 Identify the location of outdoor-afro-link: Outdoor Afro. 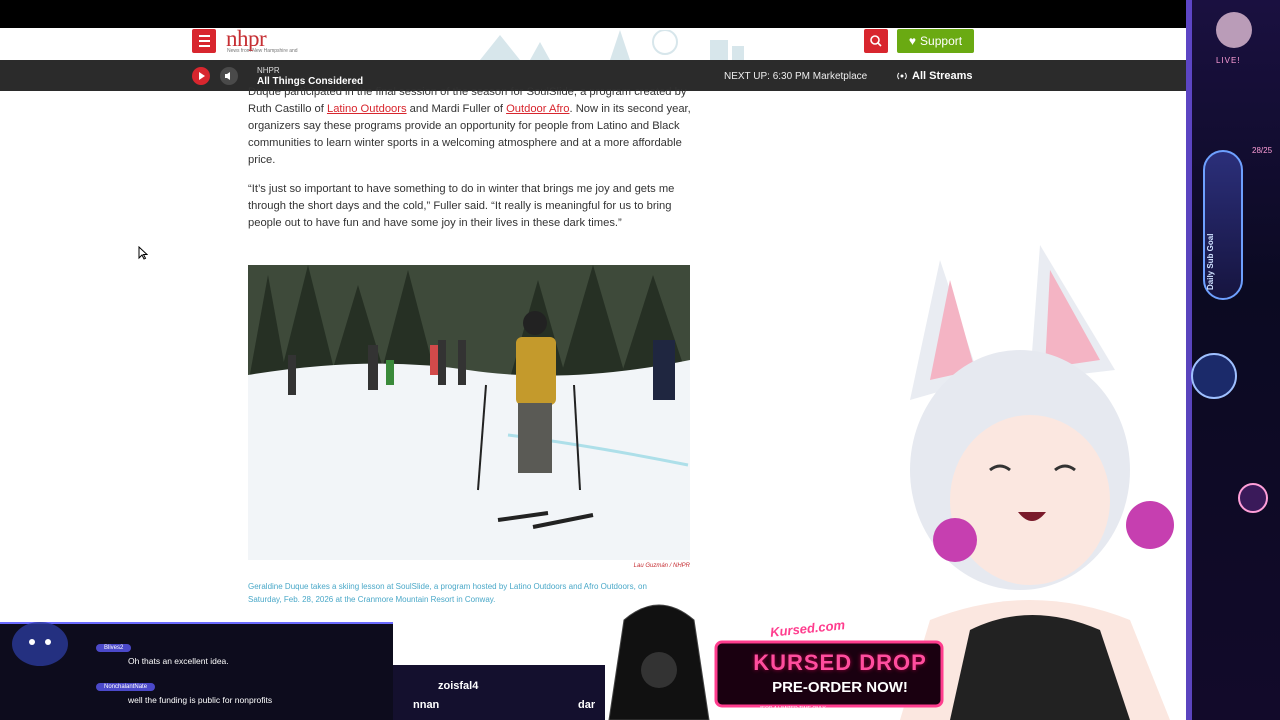
(537, 109).